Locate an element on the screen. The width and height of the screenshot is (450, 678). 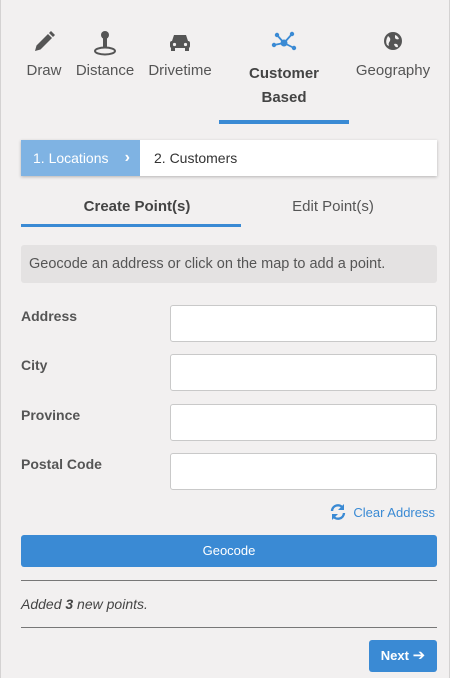
next-label: Next is located at coordinates (394, 655).